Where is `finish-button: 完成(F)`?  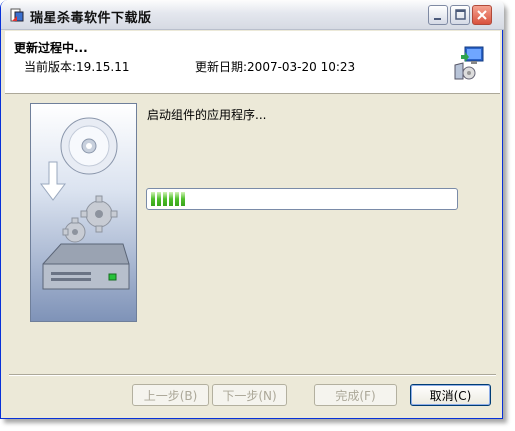 finish-button: 完成(F) is located at coordinates (355, 395).